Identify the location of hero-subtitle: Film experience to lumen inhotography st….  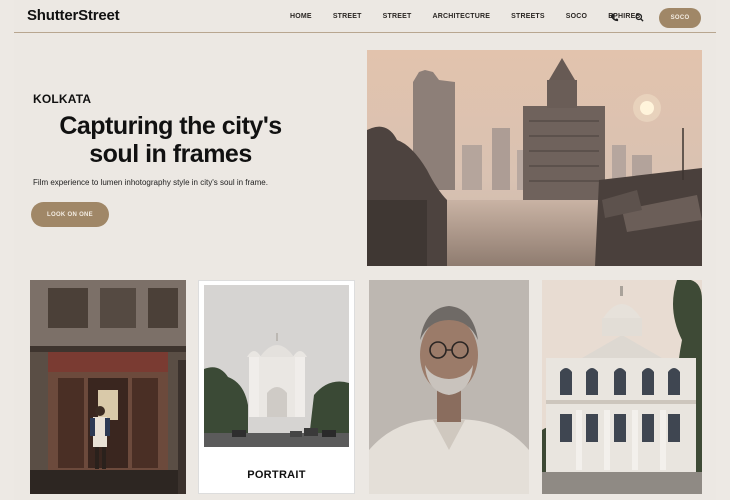
(150, 182).